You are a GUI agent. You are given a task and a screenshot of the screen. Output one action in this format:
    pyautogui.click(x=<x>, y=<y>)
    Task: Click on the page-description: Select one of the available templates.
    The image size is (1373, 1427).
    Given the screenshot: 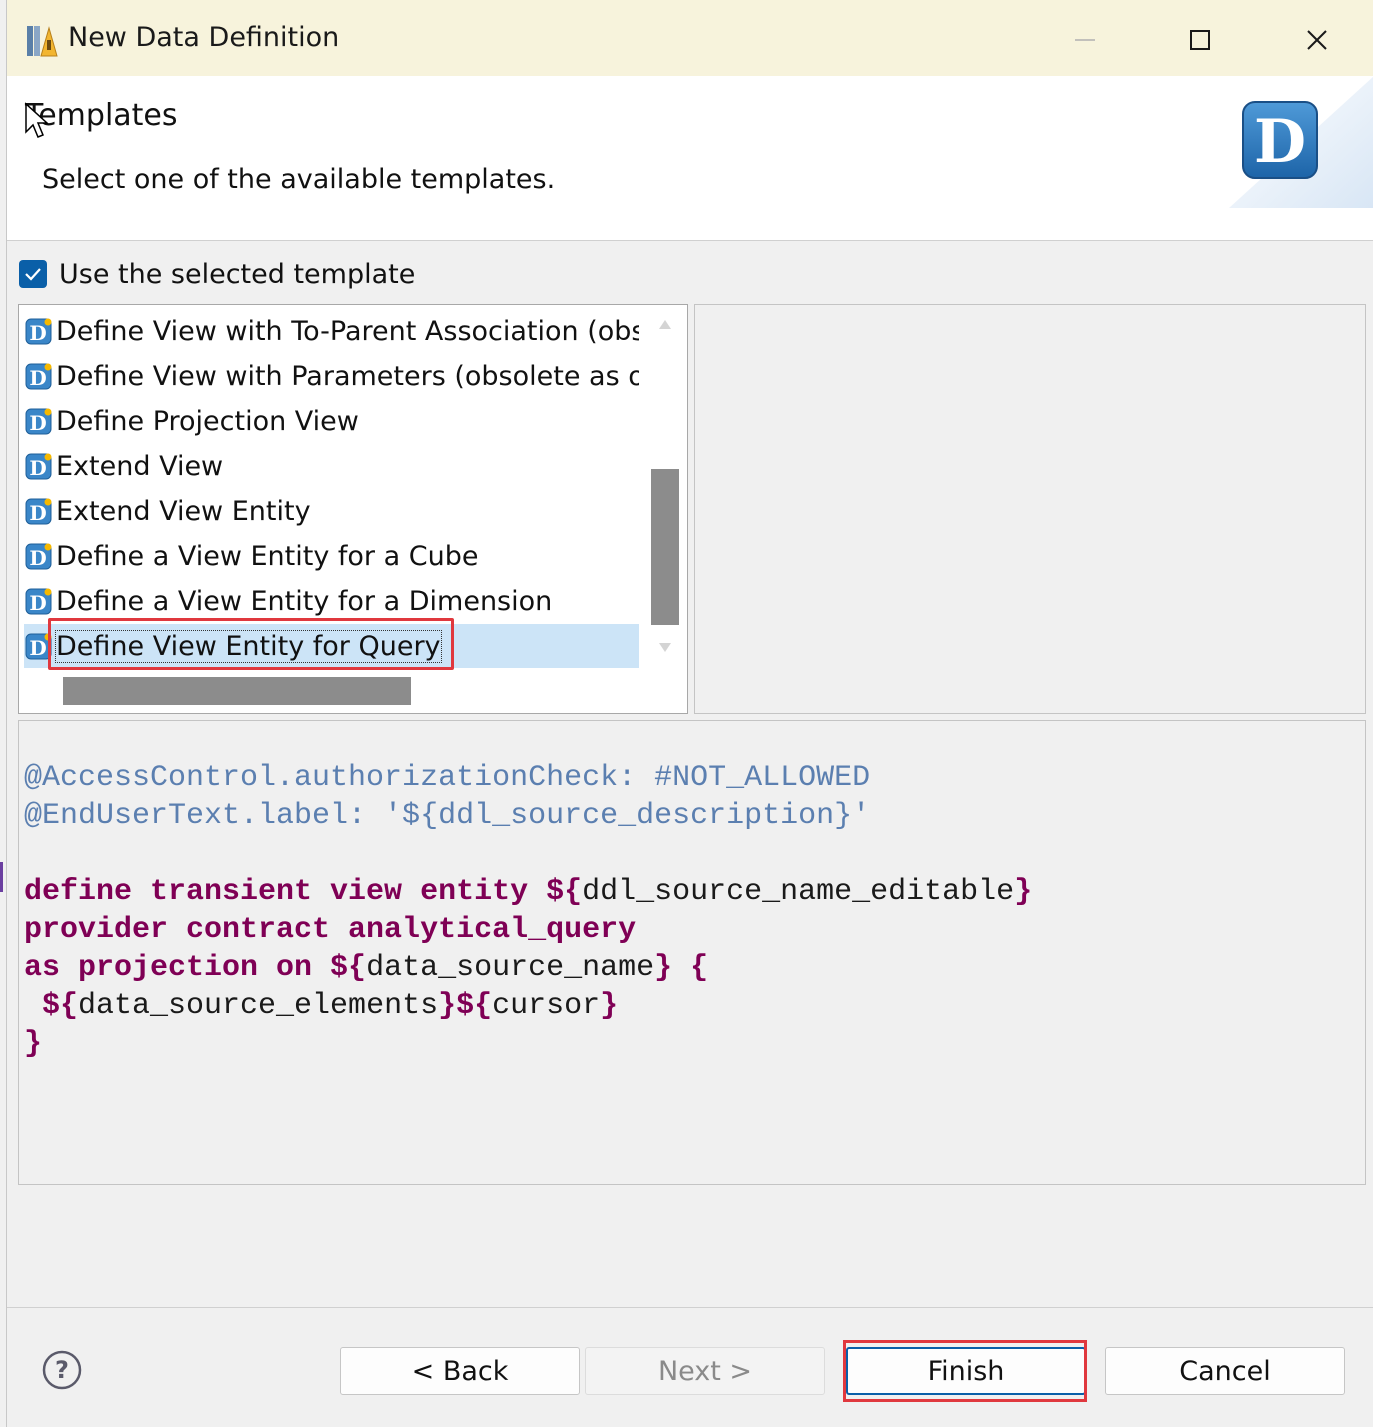 What is the action you would take?
    pyautogui.click(x=299, y=179)
    